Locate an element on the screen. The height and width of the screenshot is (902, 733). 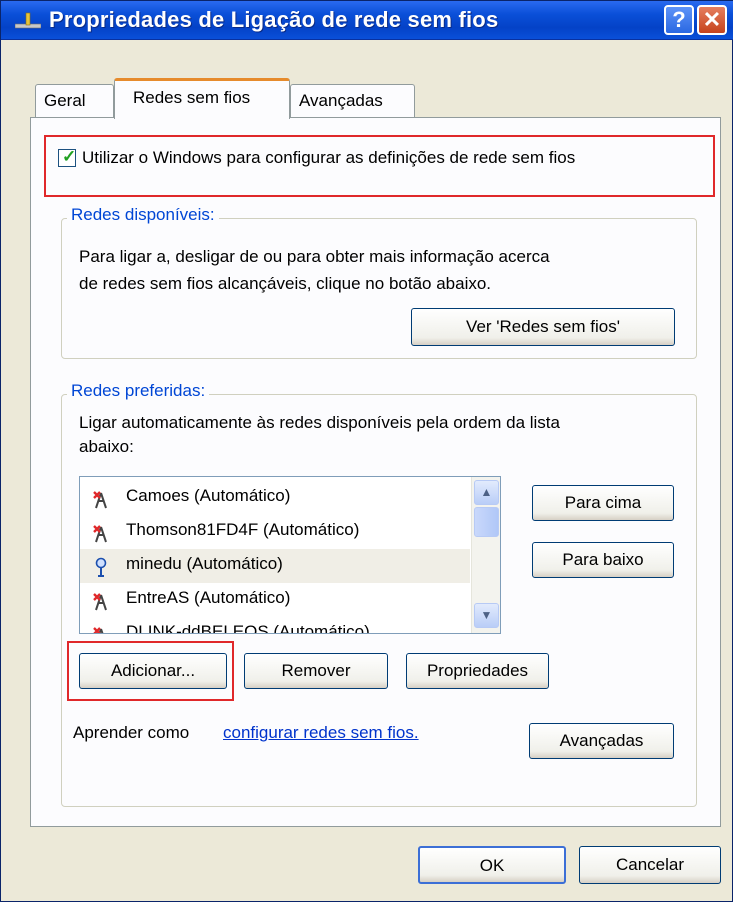
advanced-button: Avançadas is located at coordinates (601, 741).